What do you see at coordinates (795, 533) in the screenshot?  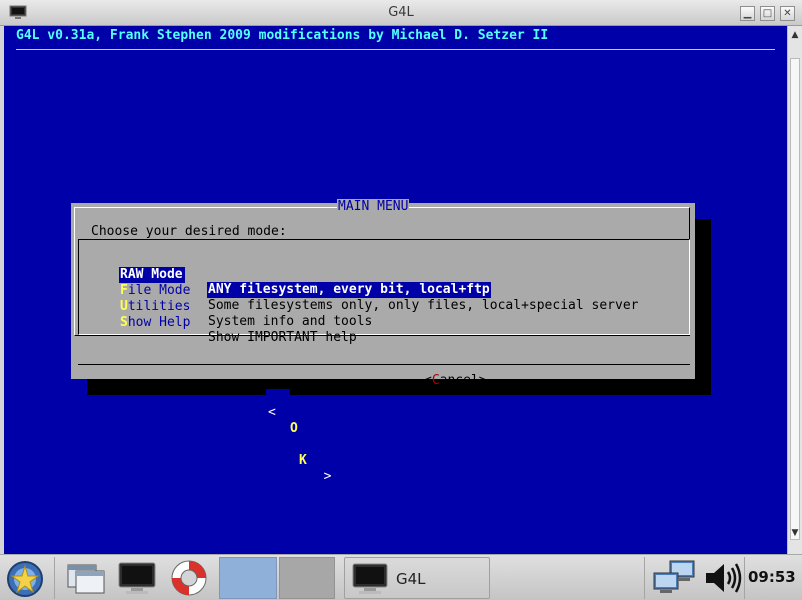 I see `scroll-down-icon: ▼` at bounding box center [795, 533].